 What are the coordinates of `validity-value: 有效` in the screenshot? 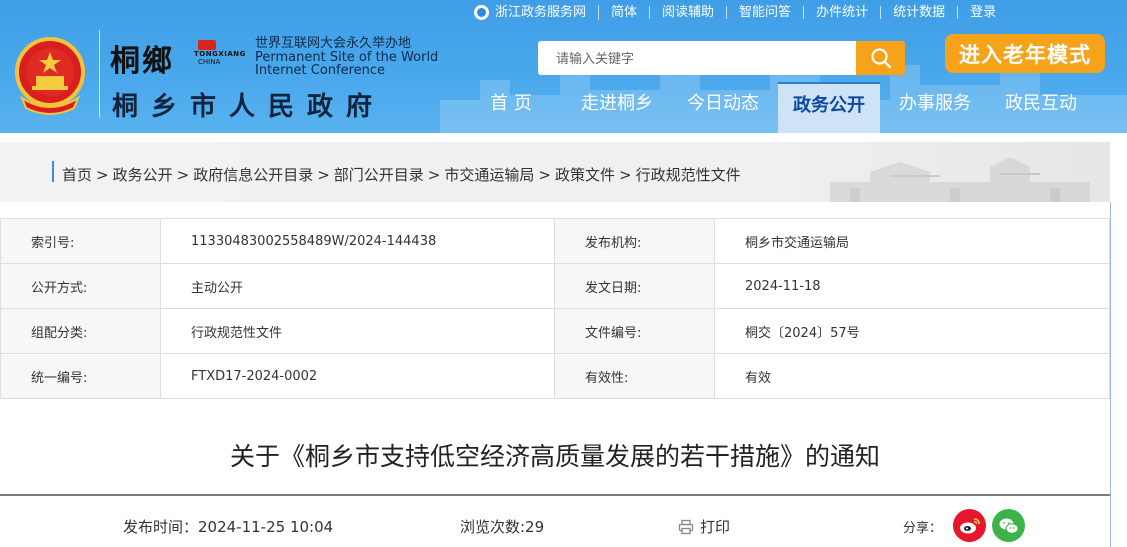 It's located at (912, 376).